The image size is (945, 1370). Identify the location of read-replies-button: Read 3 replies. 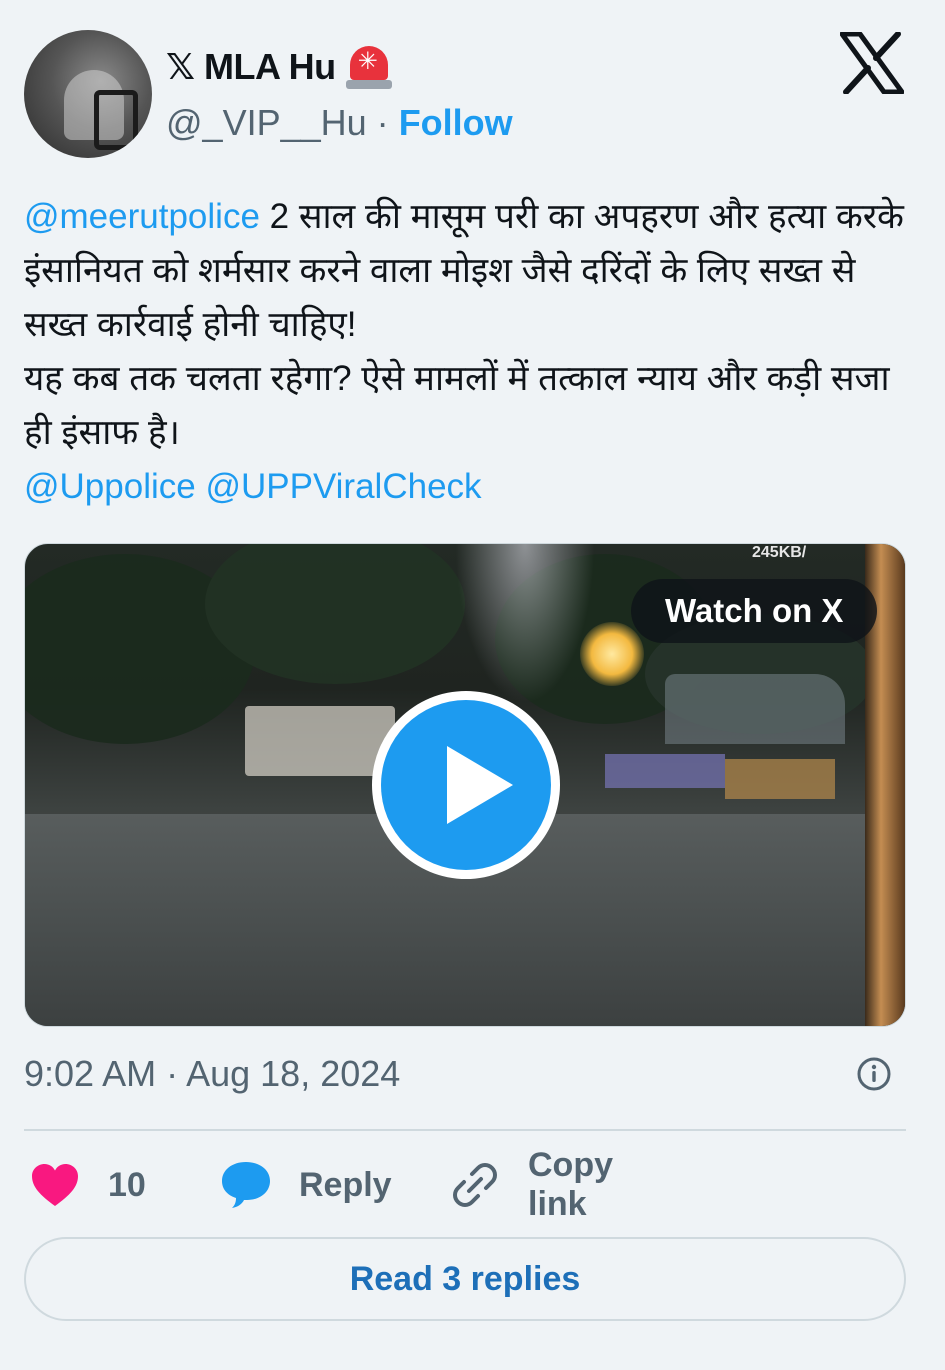
(465, 1279).